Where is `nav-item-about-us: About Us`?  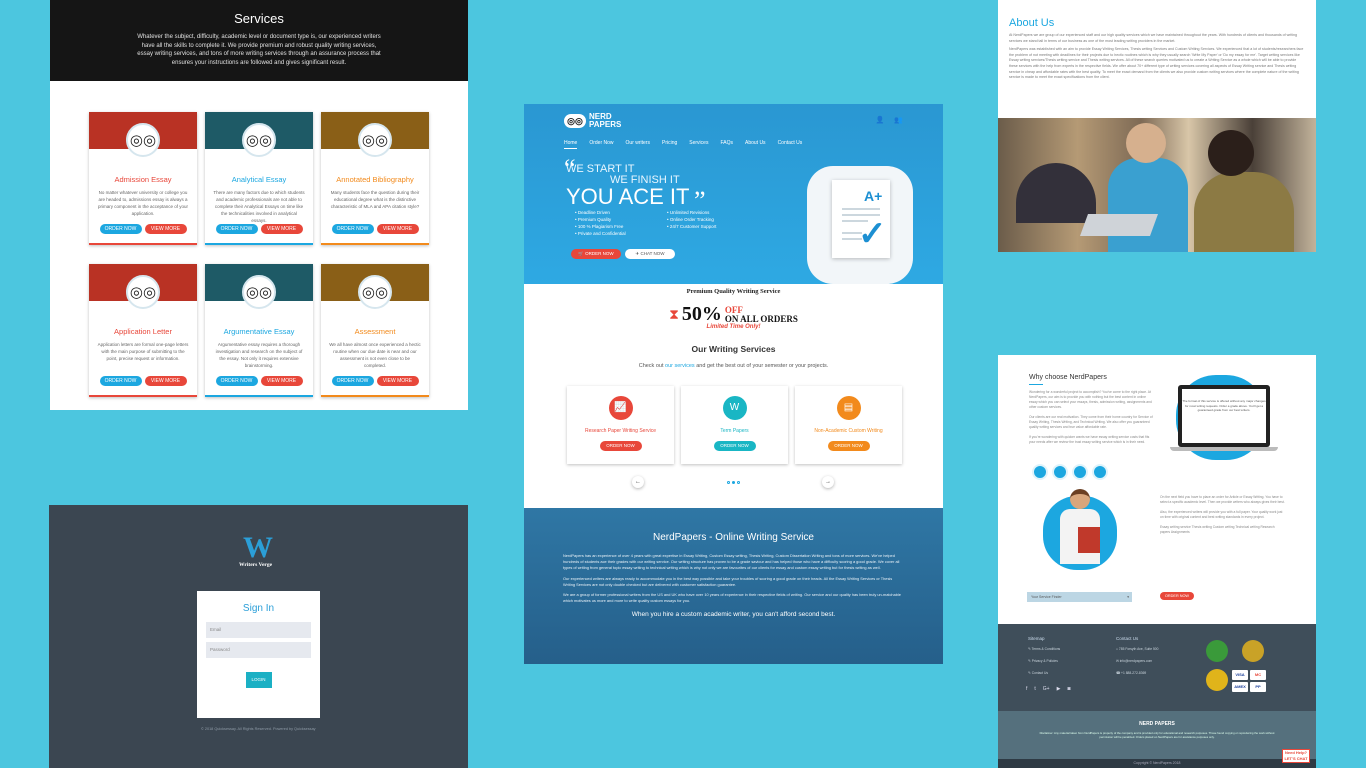 nav-item-about-us: About Us is located at coordinates (755, 144).